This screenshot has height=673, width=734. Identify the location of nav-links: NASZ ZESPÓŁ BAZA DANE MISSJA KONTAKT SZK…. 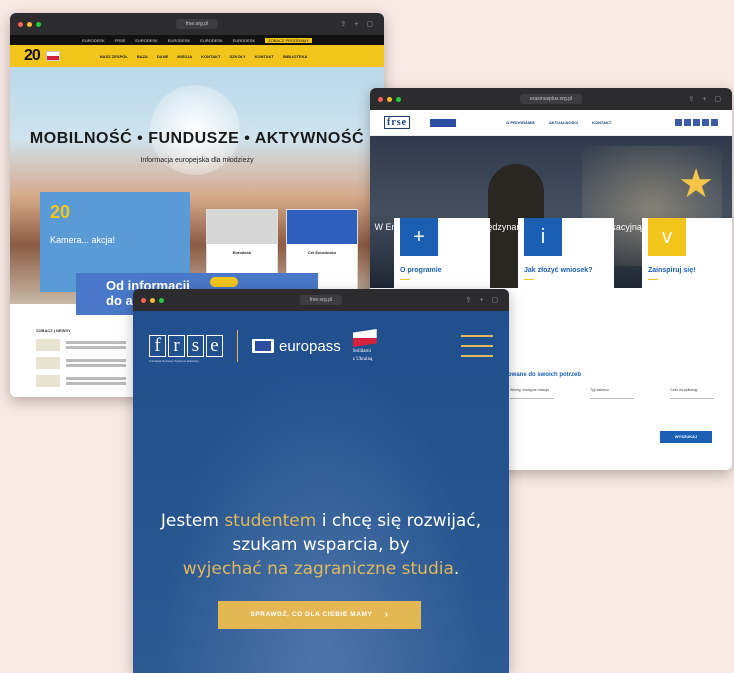
(204, 56).